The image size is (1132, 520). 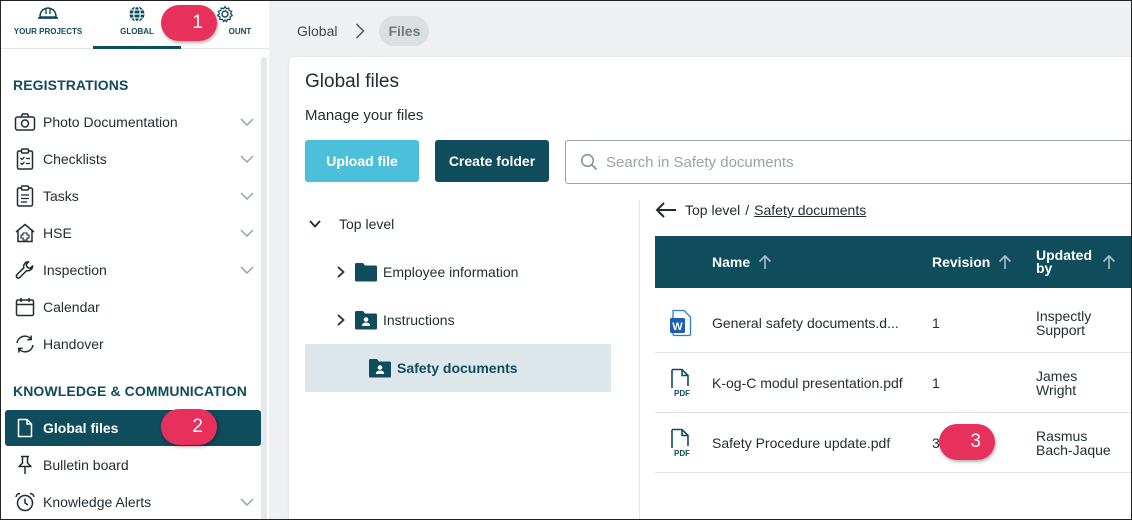 What do you see at coordinates (1073, 450) in the screenshot?
I see `updated-by-line: Bach-Jaque` at bounding box center [1073, 450].